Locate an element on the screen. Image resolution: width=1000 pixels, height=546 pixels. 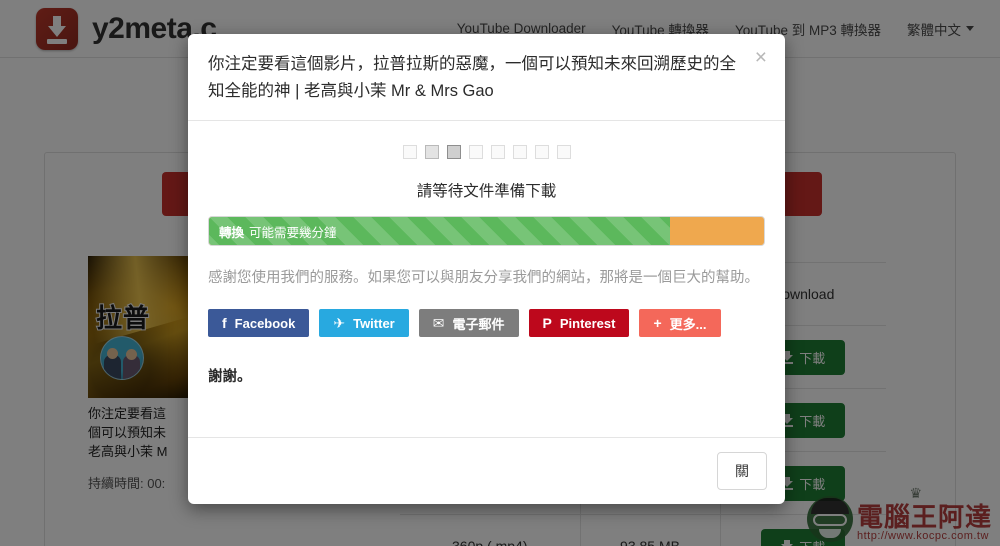
share-label: Pinterest is located at coordinates (587, 323).